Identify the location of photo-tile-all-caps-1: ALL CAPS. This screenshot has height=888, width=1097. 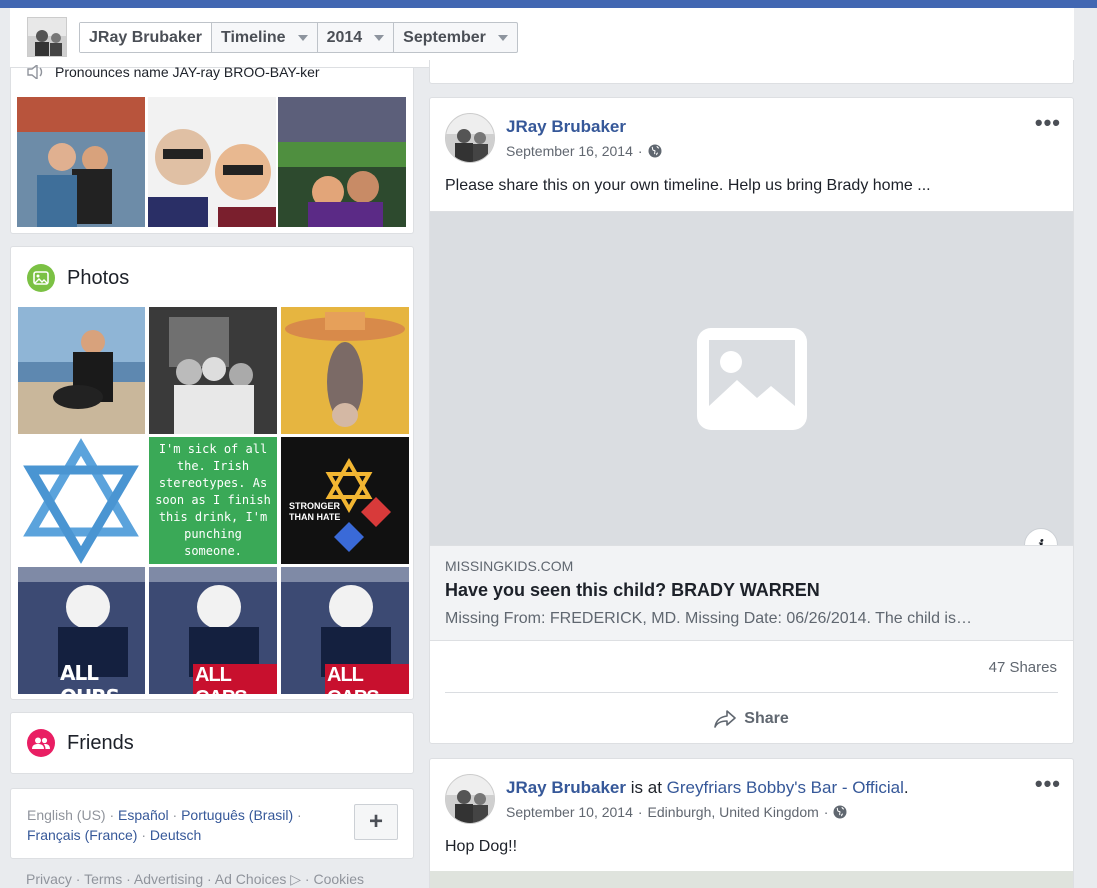
(213, 630).